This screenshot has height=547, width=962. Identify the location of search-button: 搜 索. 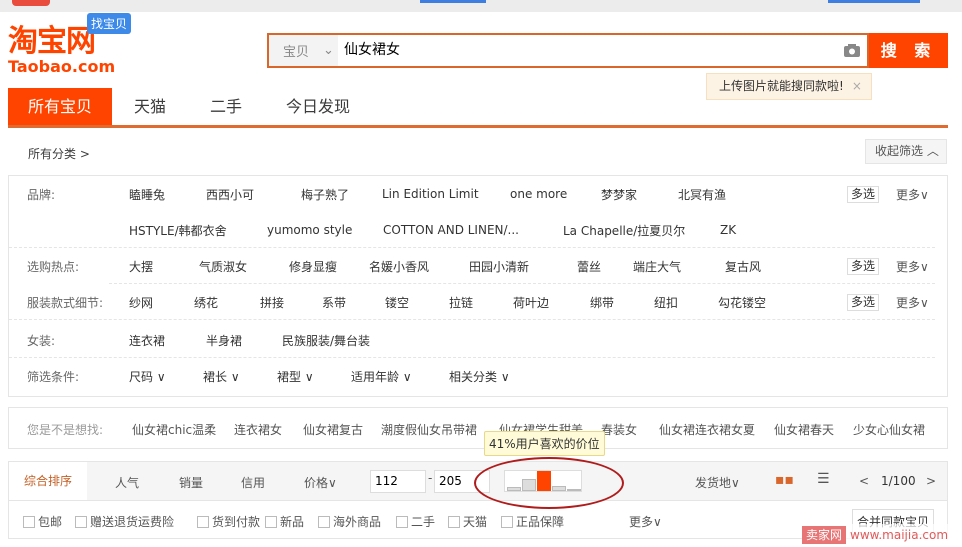
(908, 50).